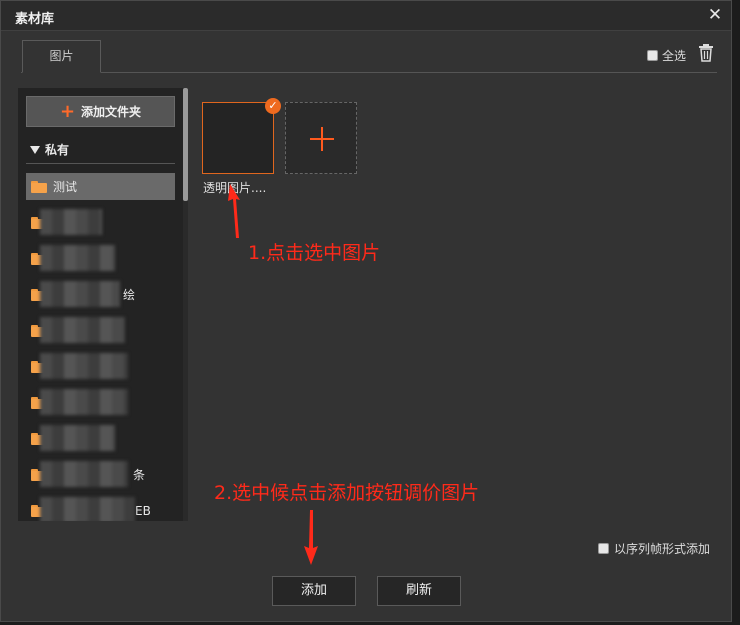 This screenshot has width=740, height=625. Describe the element at coordinates (234, 211) in the screenshot. I see `annotation-arrow-up` at that location.